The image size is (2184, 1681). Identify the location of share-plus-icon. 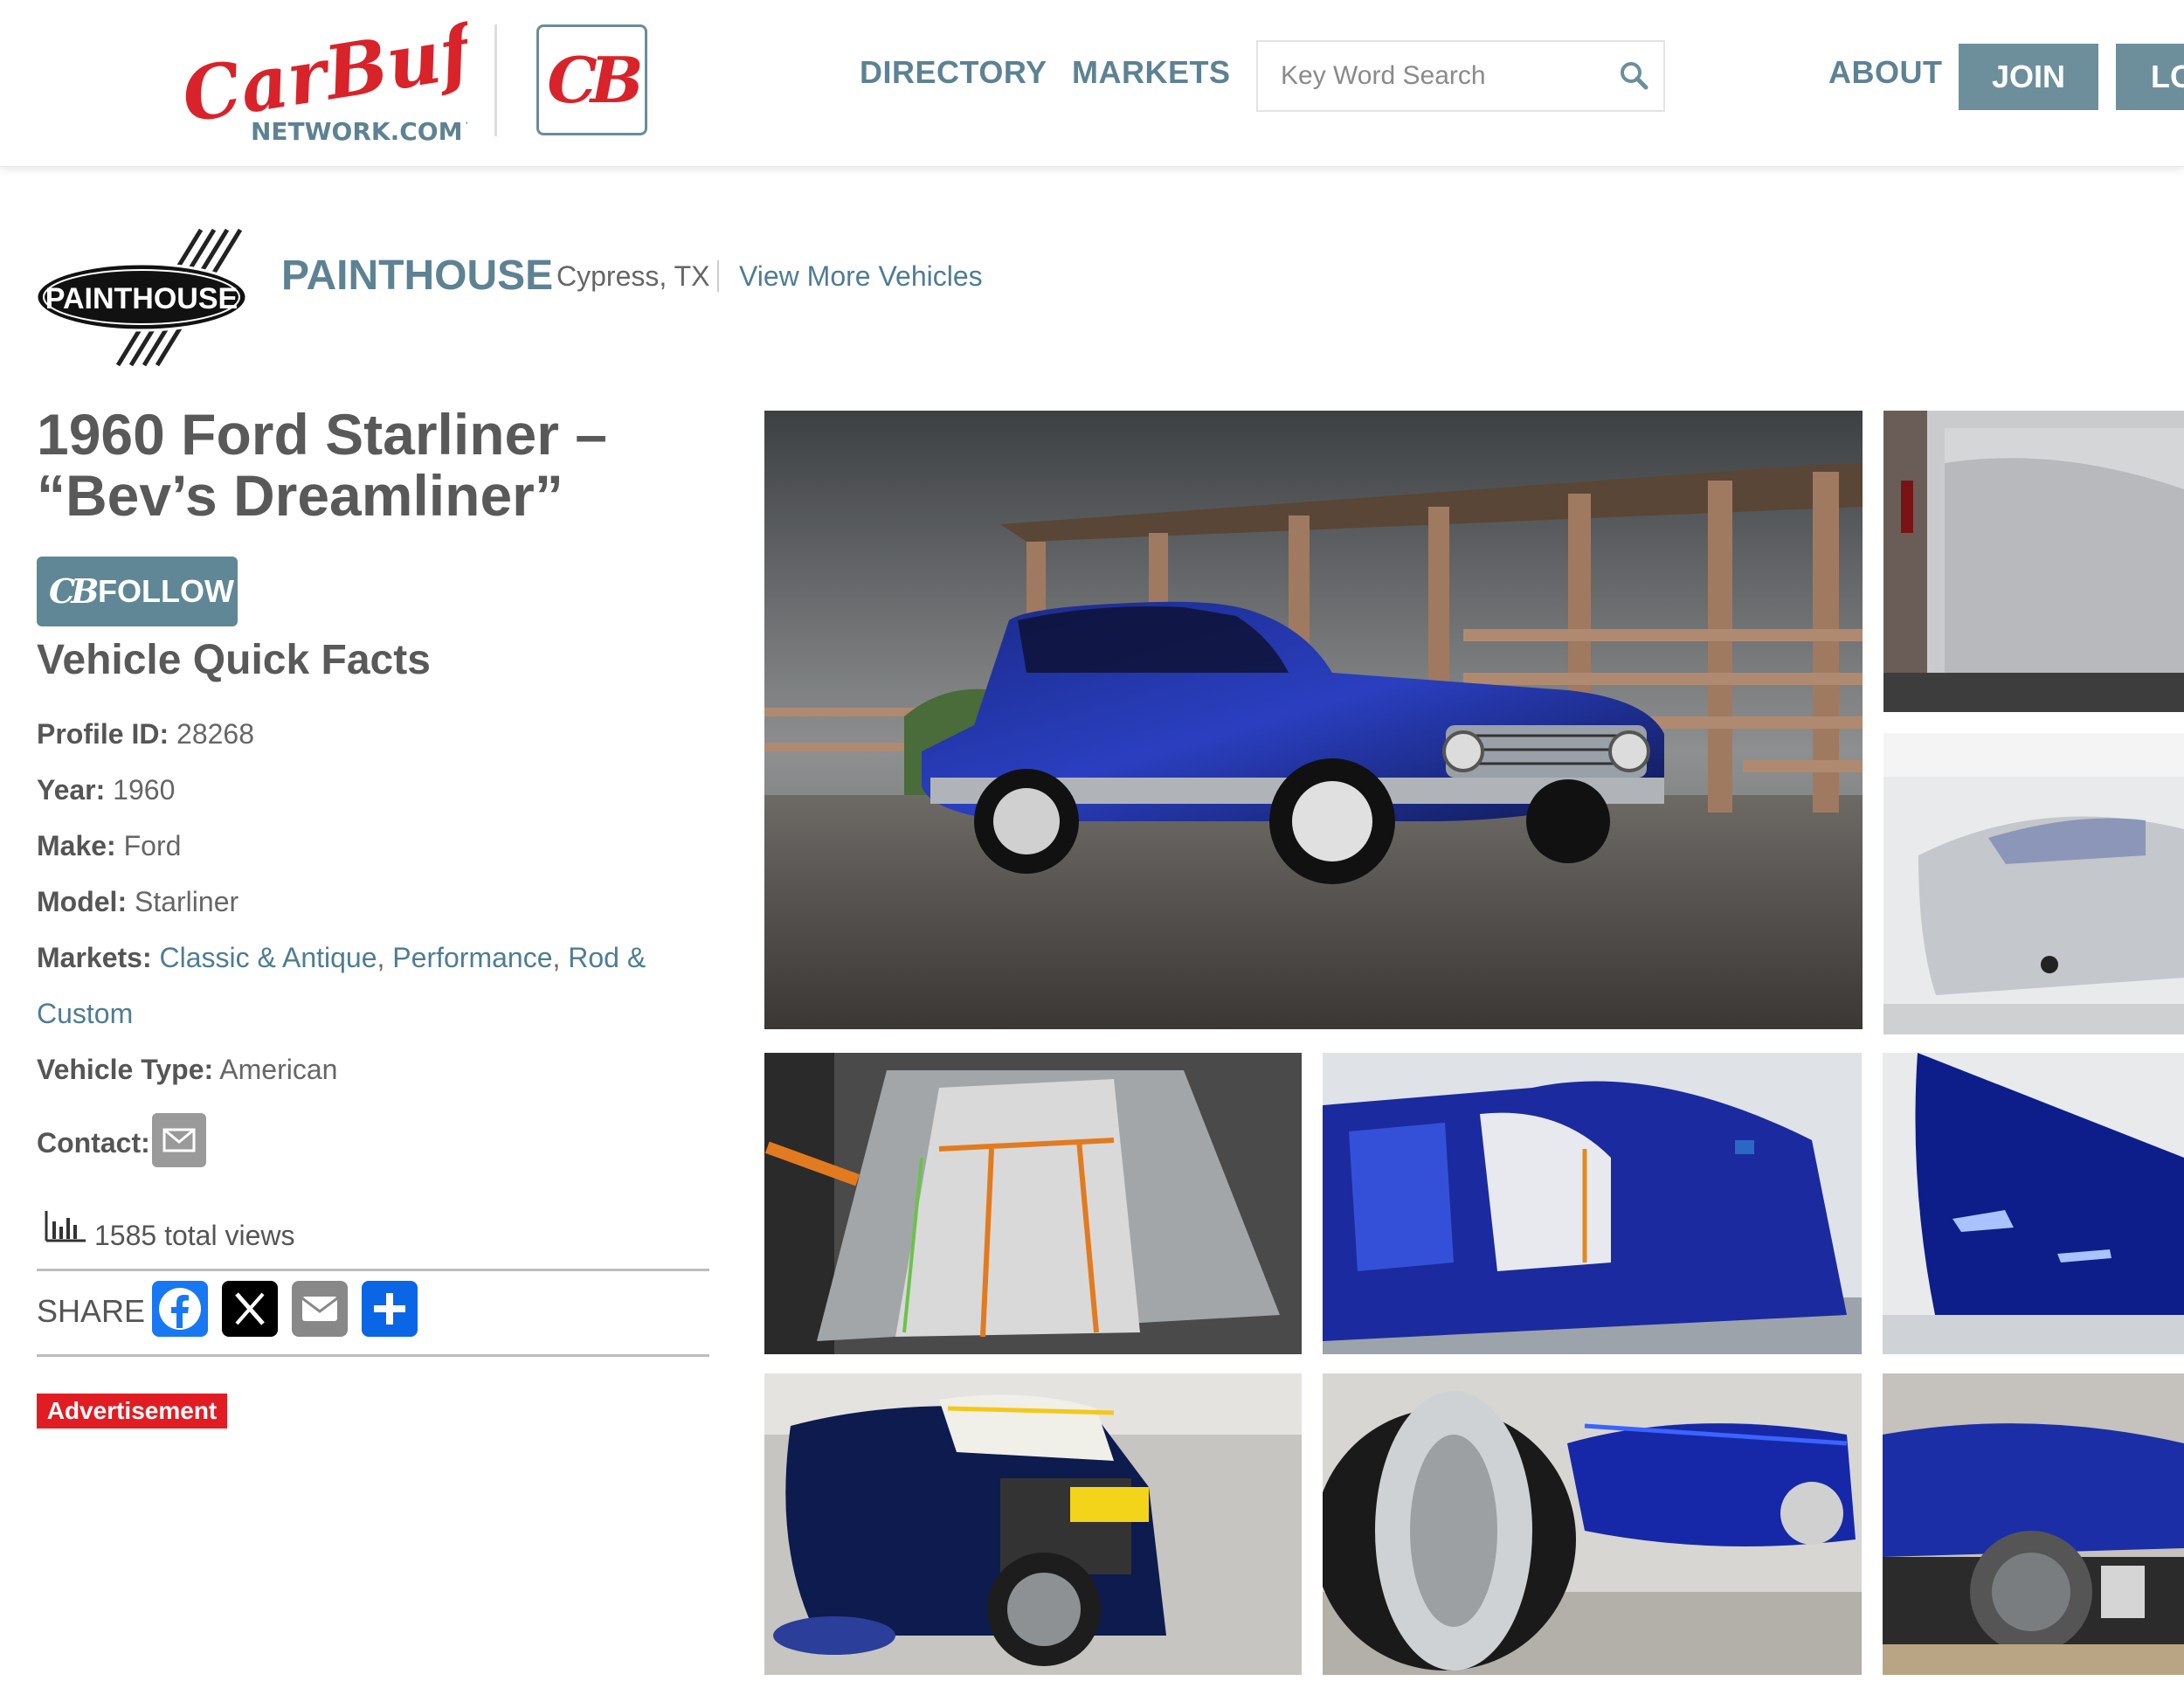
(389, 1309).